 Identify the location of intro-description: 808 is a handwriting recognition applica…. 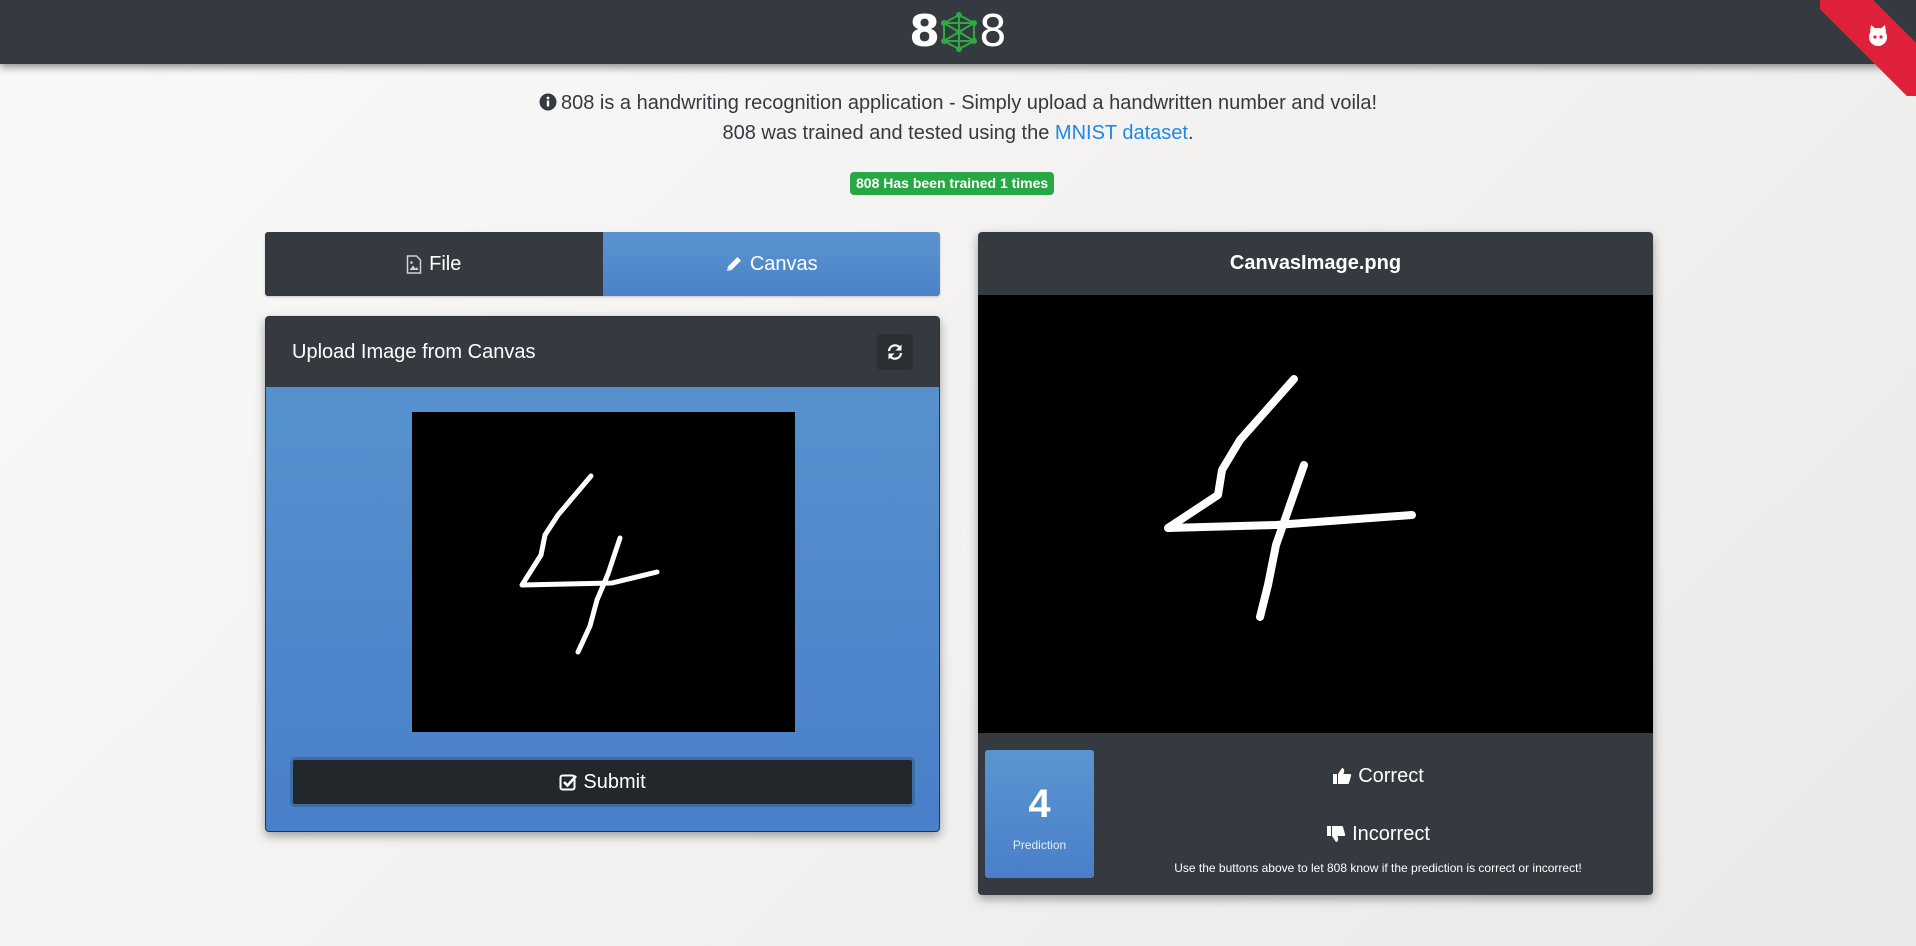
(969, 103).